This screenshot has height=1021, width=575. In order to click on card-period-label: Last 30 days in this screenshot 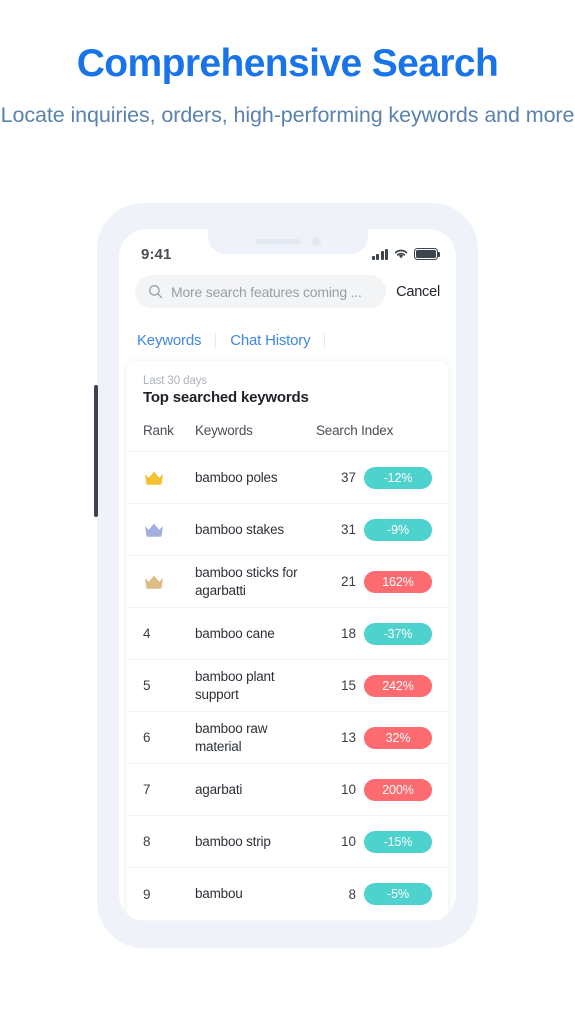, I will do `click(175, 381)`.